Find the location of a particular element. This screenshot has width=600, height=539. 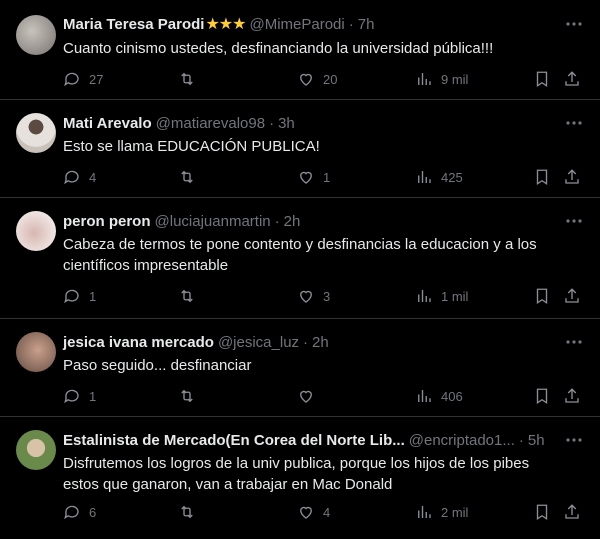

views-button: 1 mil is located at coordinates (441, 296).